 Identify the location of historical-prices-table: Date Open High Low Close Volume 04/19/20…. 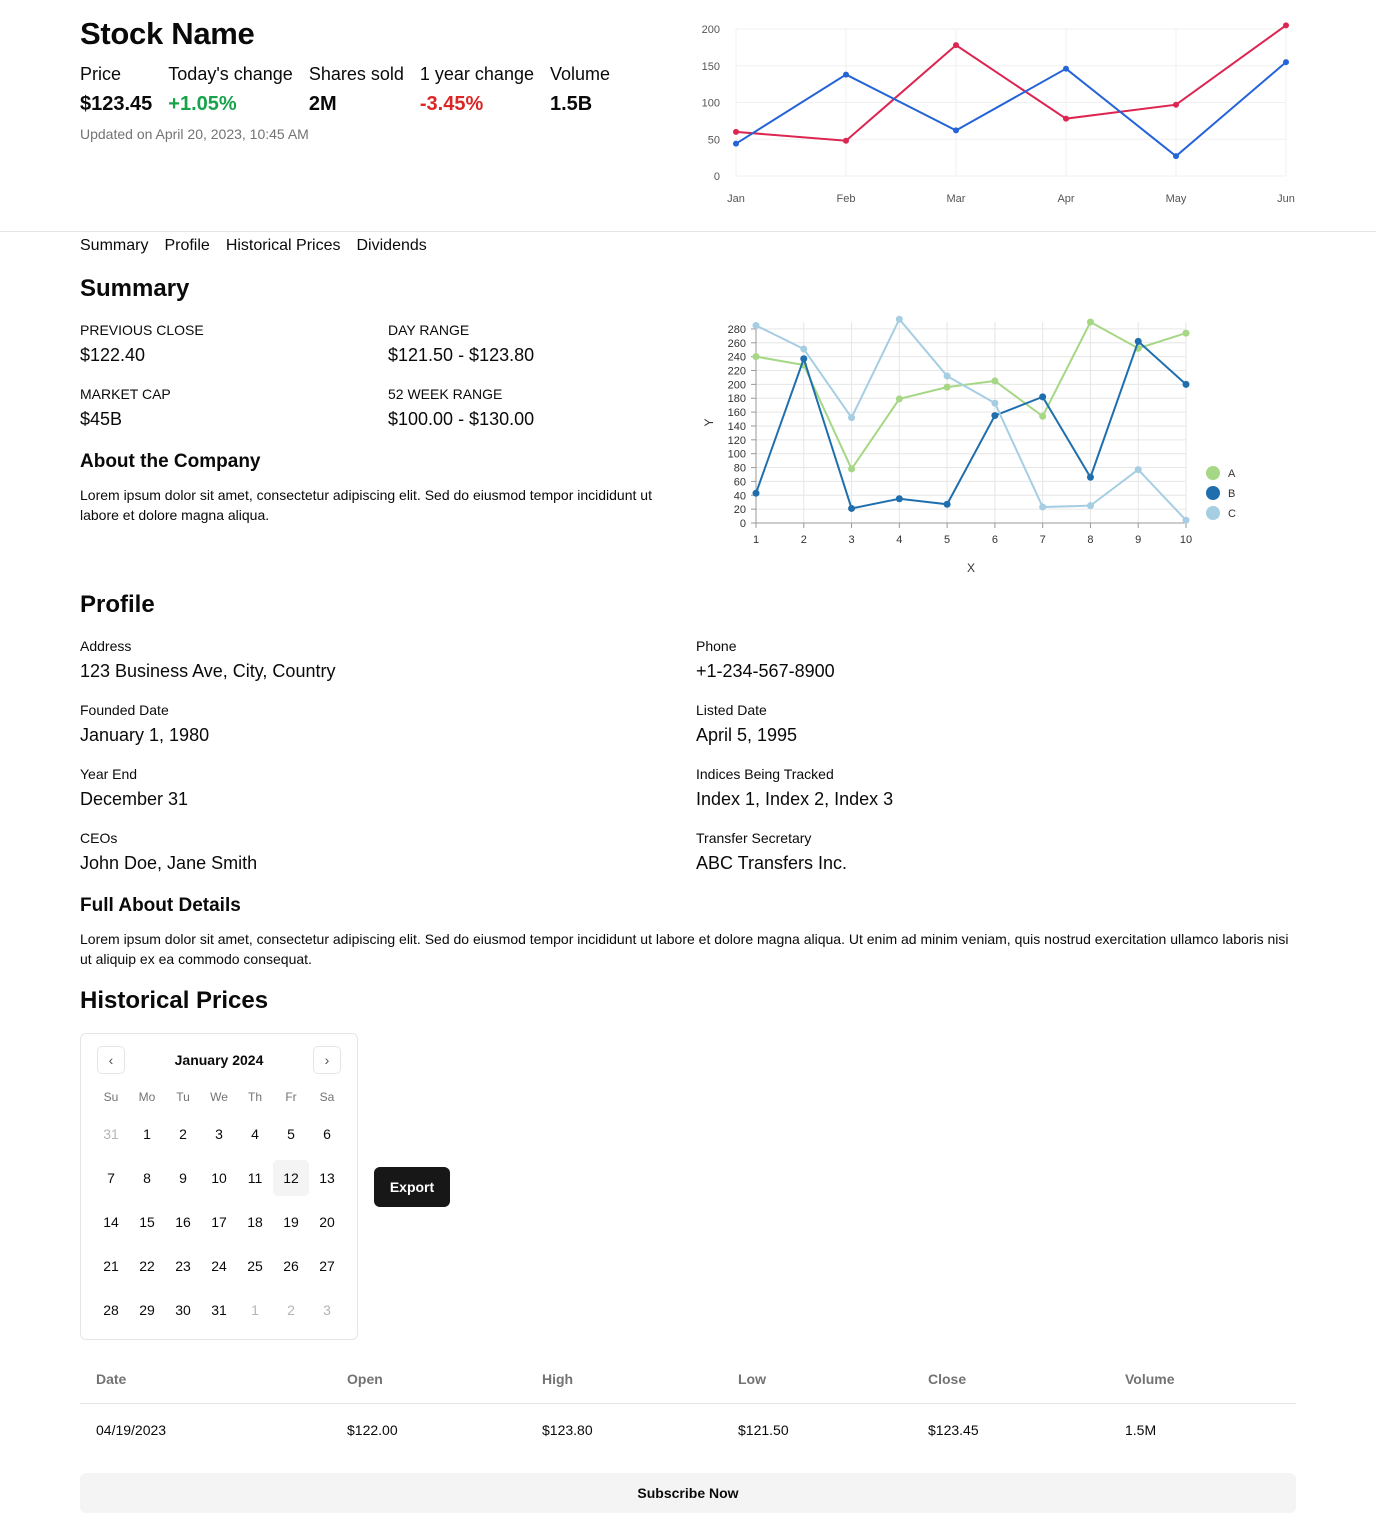
(688, 1405).